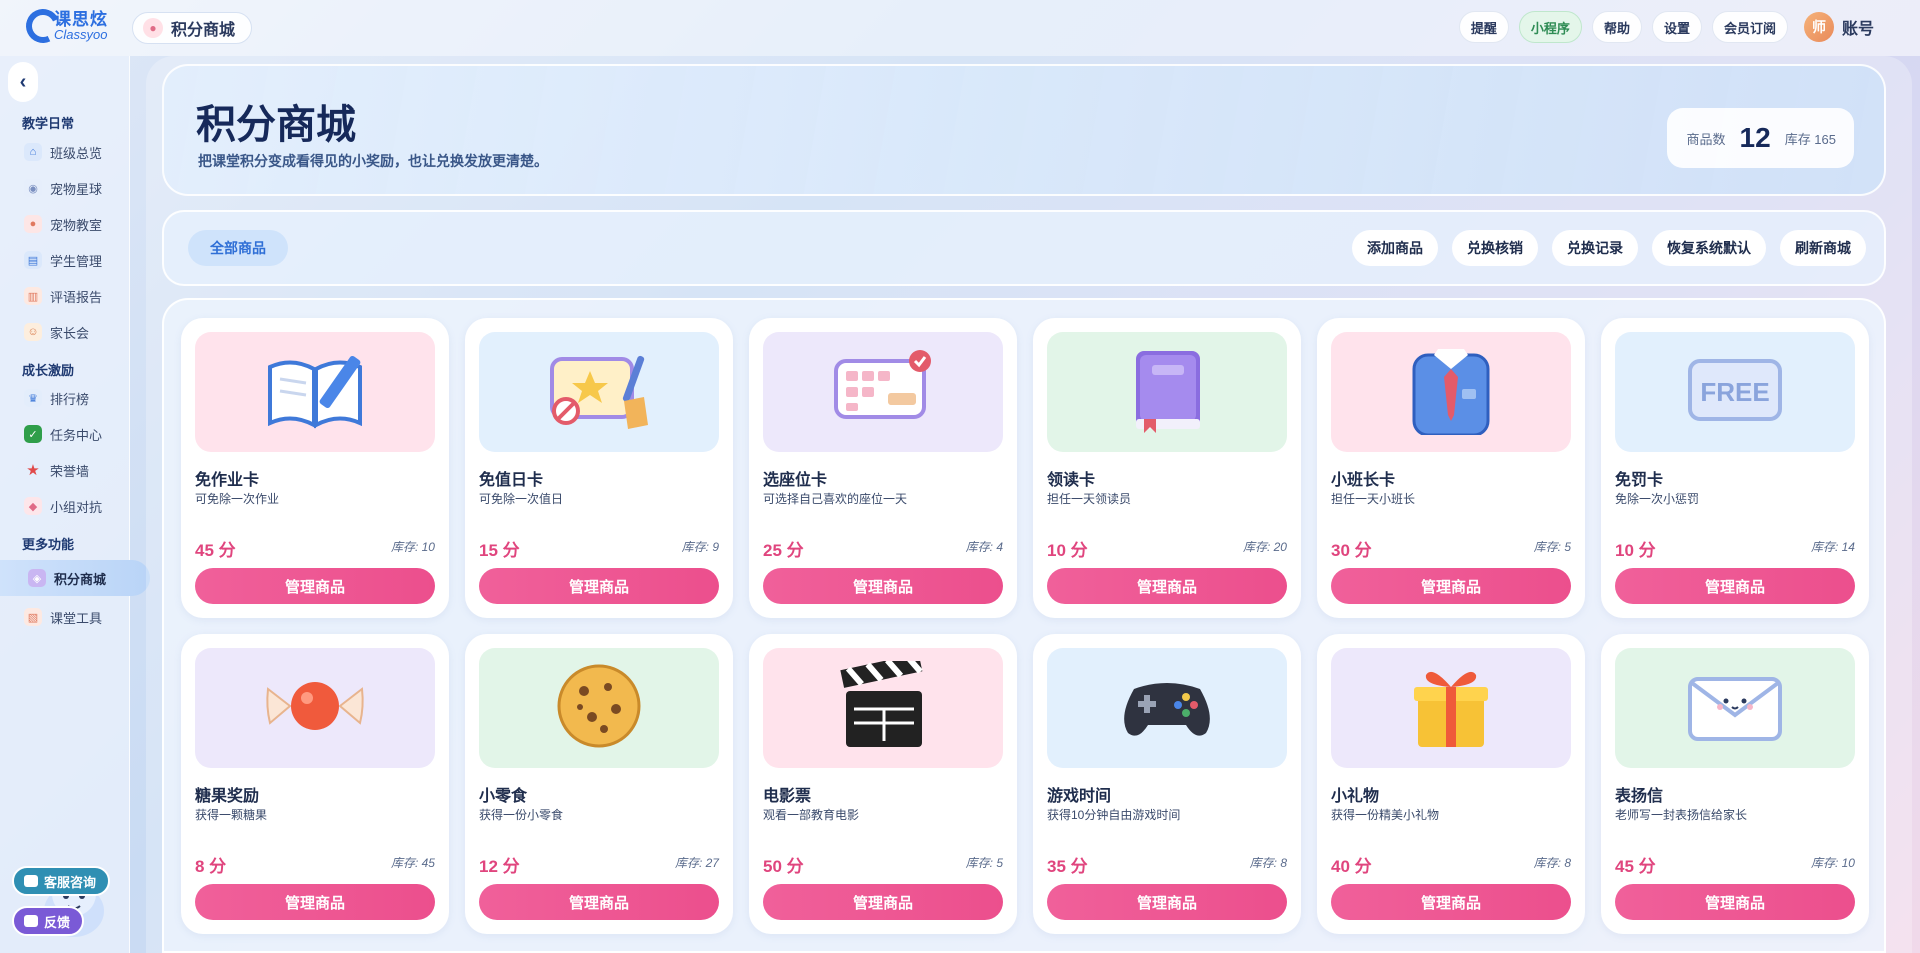  I want to click on sidebar-item-student-management: ▤ 学生管理, so click(63, 260).